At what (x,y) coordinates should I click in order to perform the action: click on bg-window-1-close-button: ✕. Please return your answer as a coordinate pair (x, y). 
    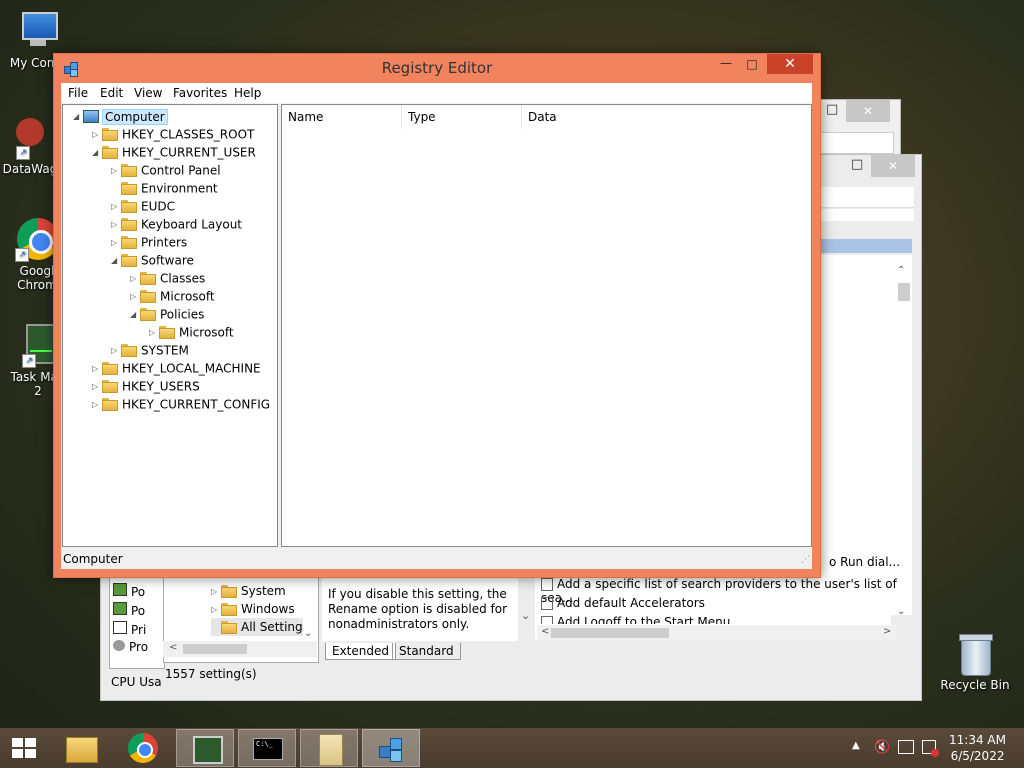
    Looking at the image, I should click on (868, 111).